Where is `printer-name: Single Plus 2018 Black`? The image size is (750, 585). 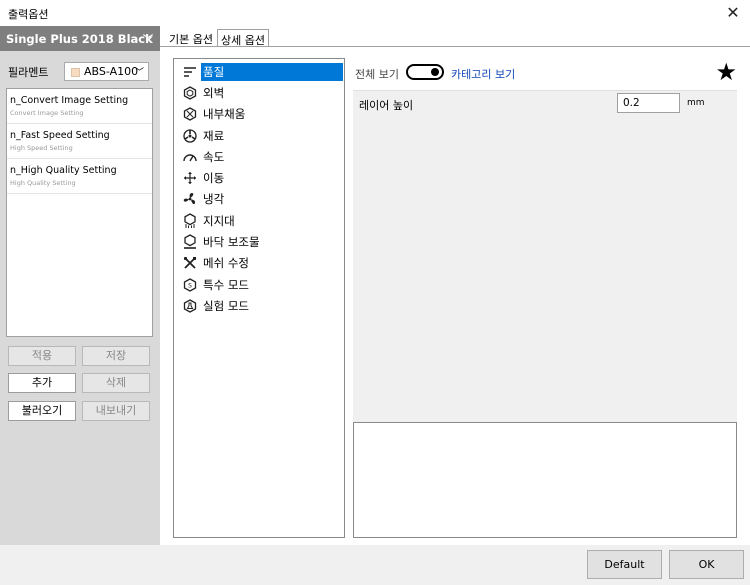 printer-name: Single Plus 2018 Black is located at coordinates (79, 39).